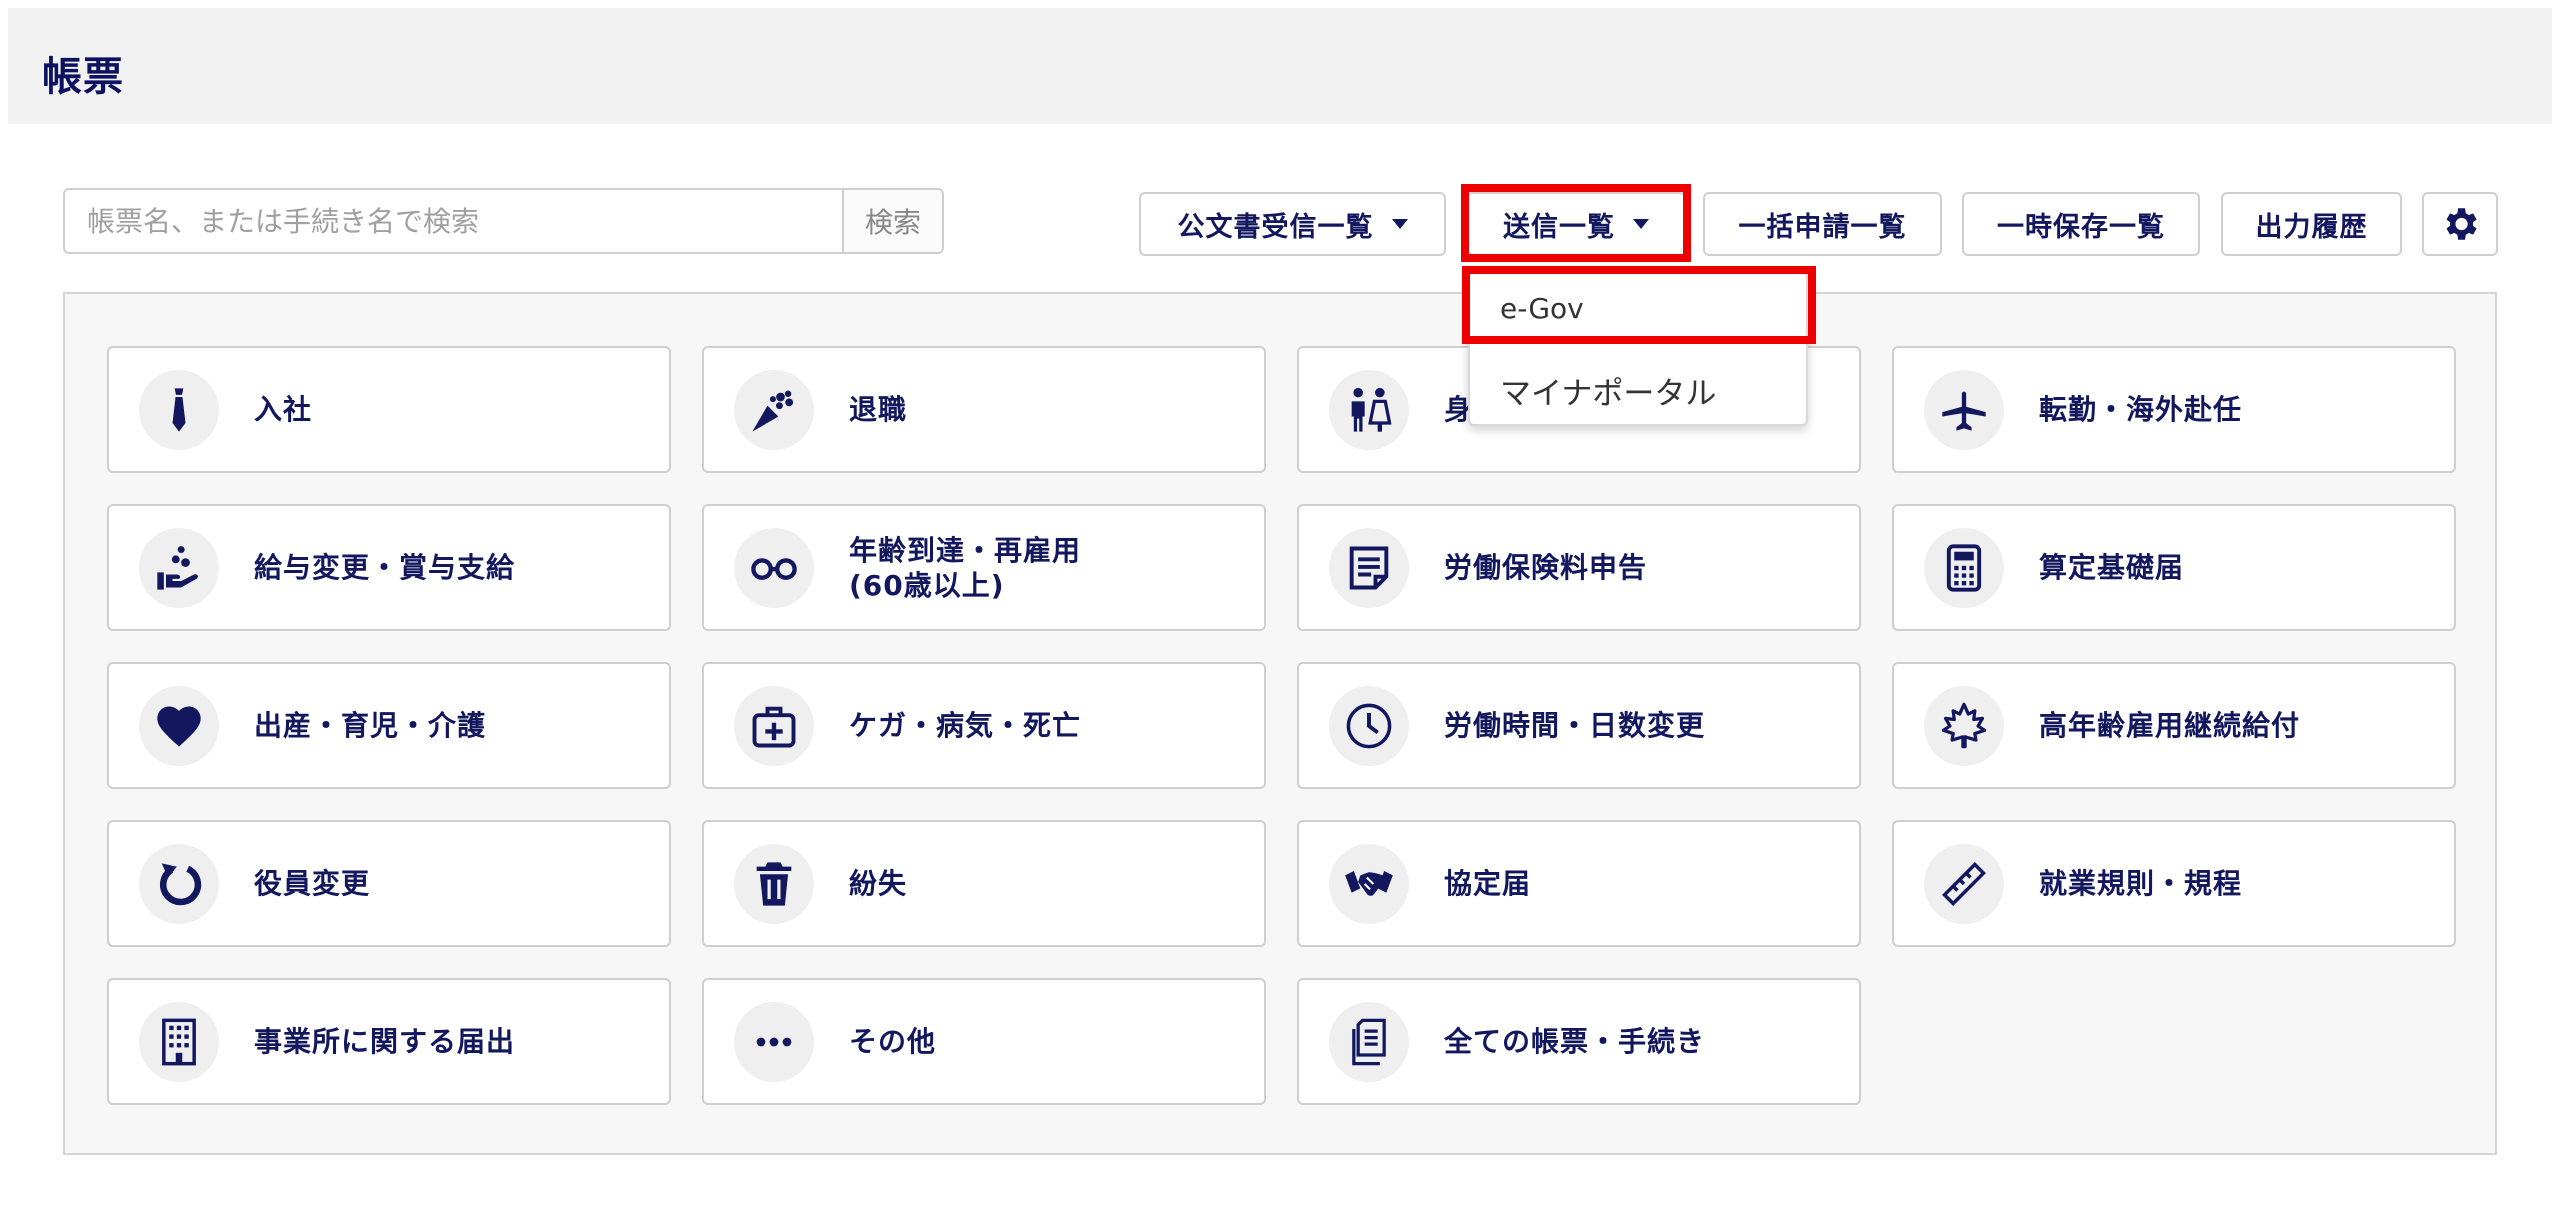 The width and height of the screenshot is (2560, 1208). I want to click on card-label: 高年齢雇用継続給付, so click(2170, 725).